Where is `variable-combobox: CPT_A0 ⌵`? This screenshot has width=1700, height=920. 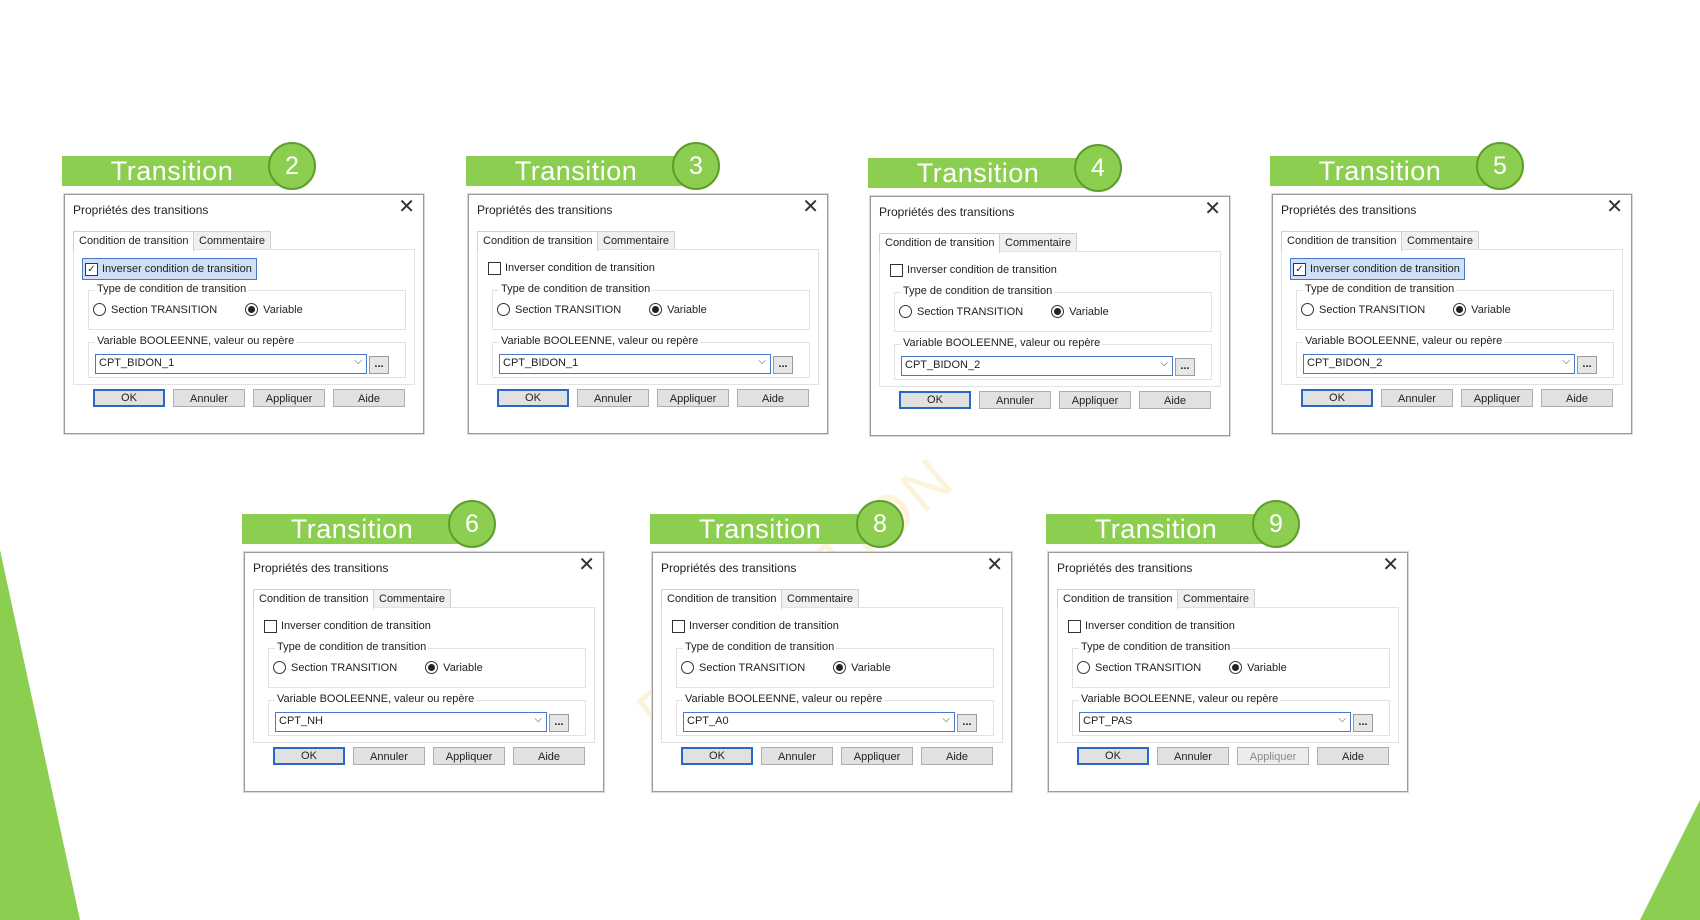
variable-combobox: CPT_A0 ⌵ is located at coordinates (819, 722).